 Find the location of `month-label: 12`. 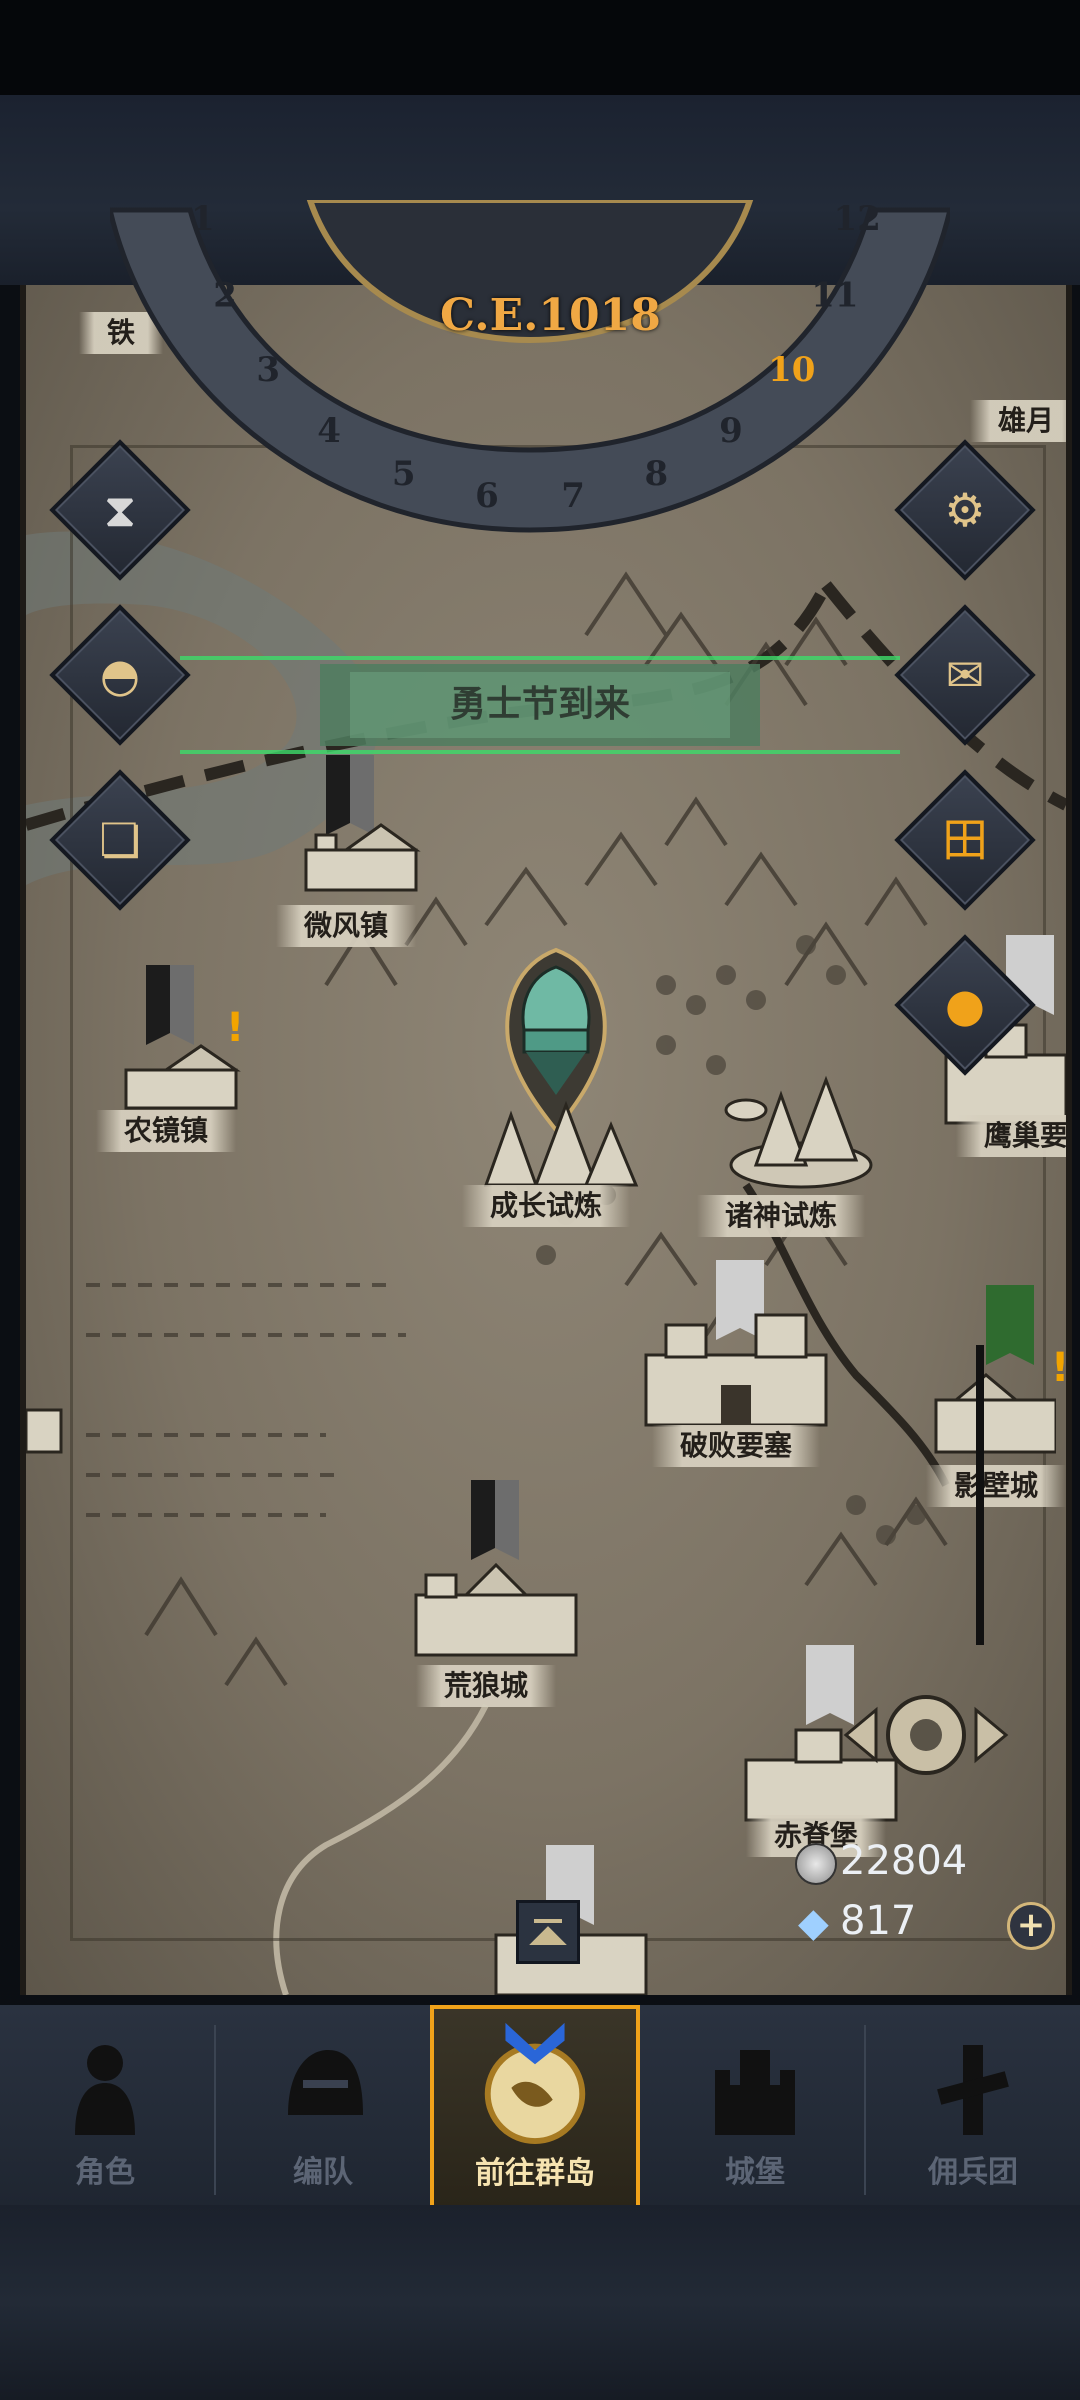

month-label: 12 is located at coordinates (857, 219).